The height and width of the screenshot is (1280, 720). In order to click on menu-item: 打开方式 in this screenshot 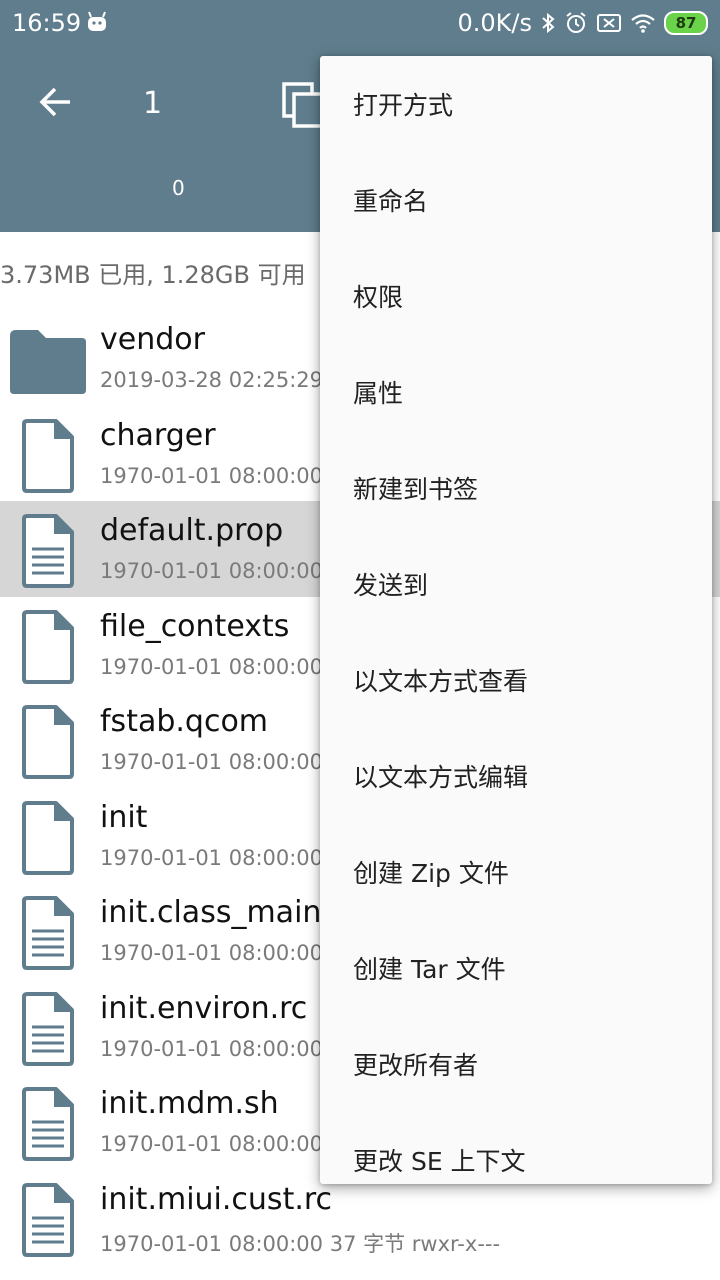, I will do `click(516, 104)`.